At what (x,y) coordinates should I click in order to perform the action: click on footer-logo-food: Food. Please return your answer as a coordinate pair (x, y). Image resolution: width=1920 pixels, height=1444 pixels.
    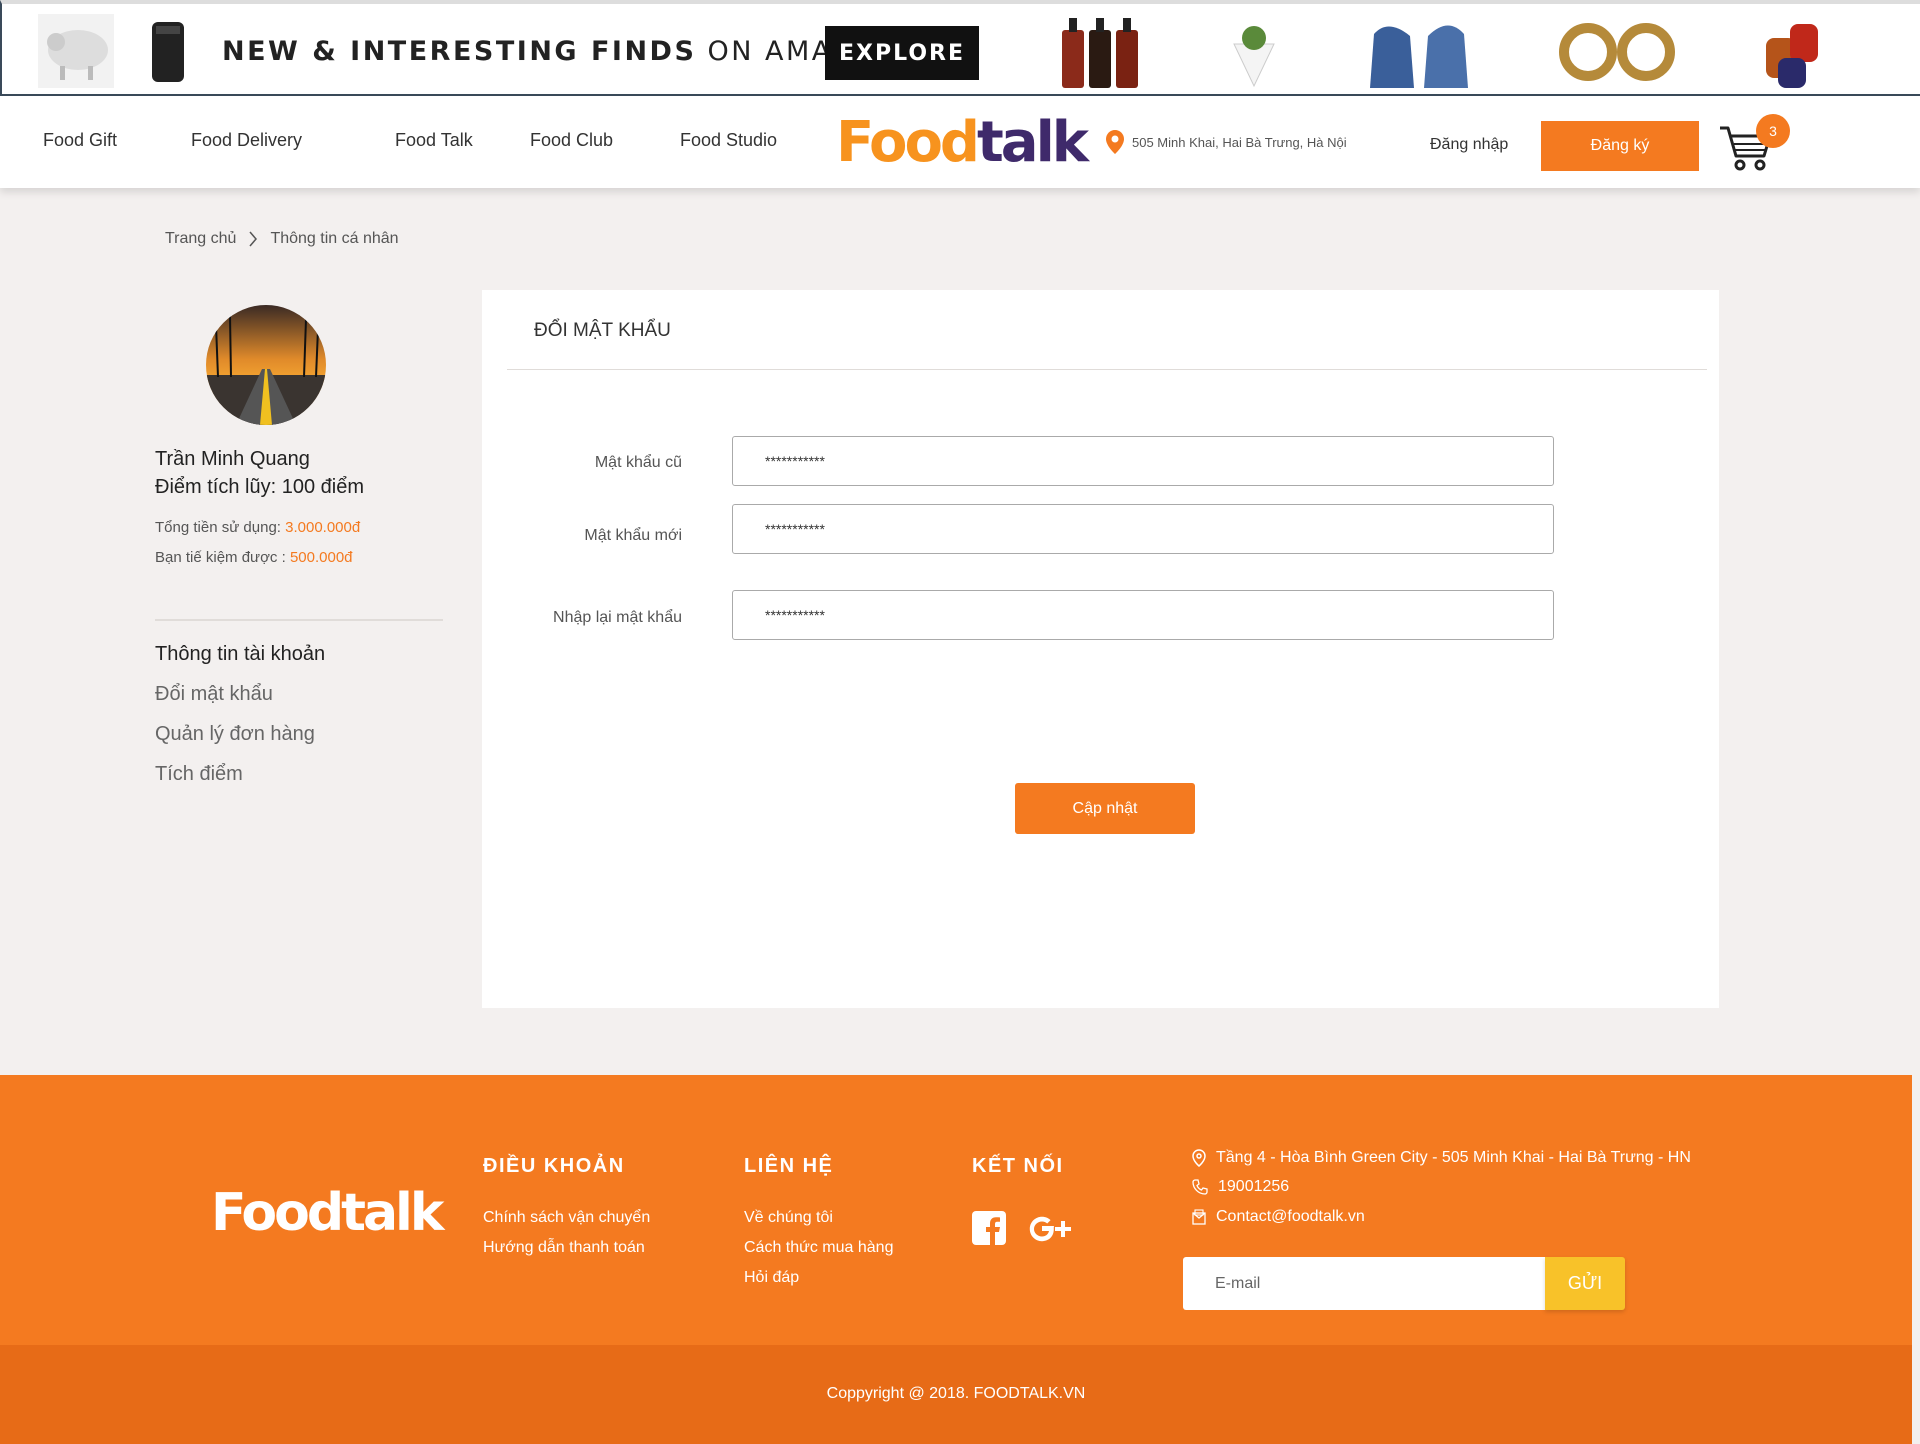
    Looking at the image, I should click on (277, 1213).